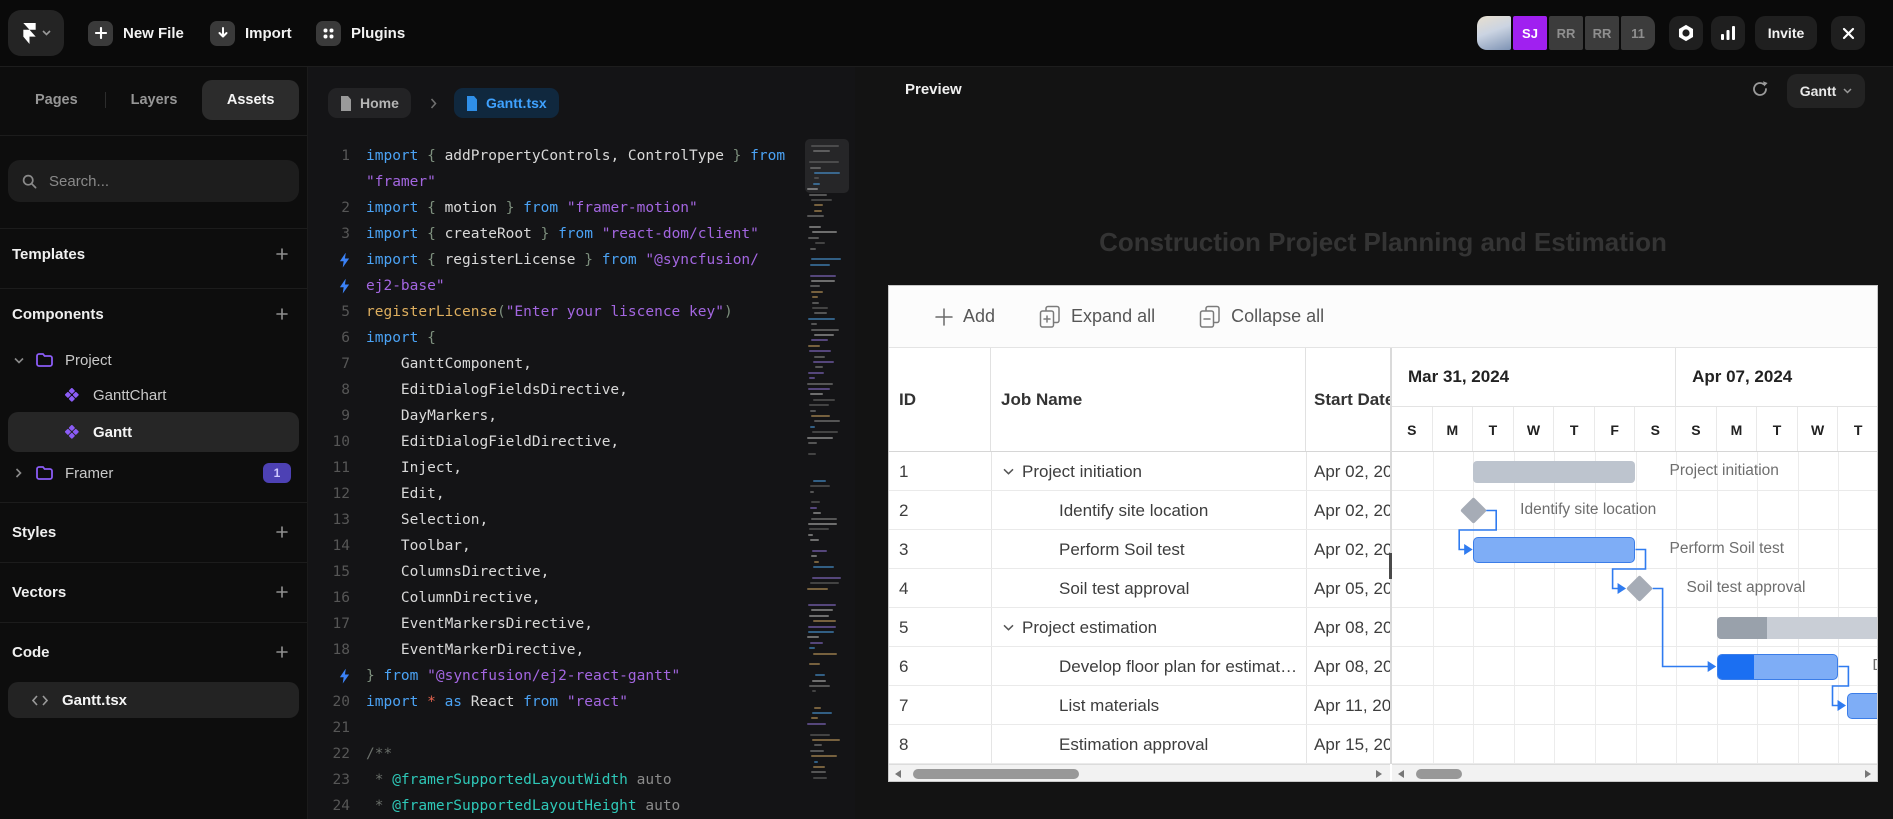  I want to click on gantt-cell-job-name: Project estimation, so click(1148, 627).